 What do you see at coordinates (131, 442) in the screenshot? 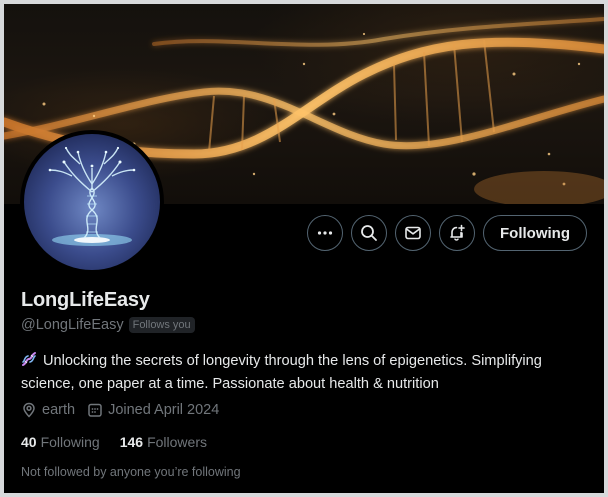
I see `followers-count: 146` at bounding box center [131, 442].